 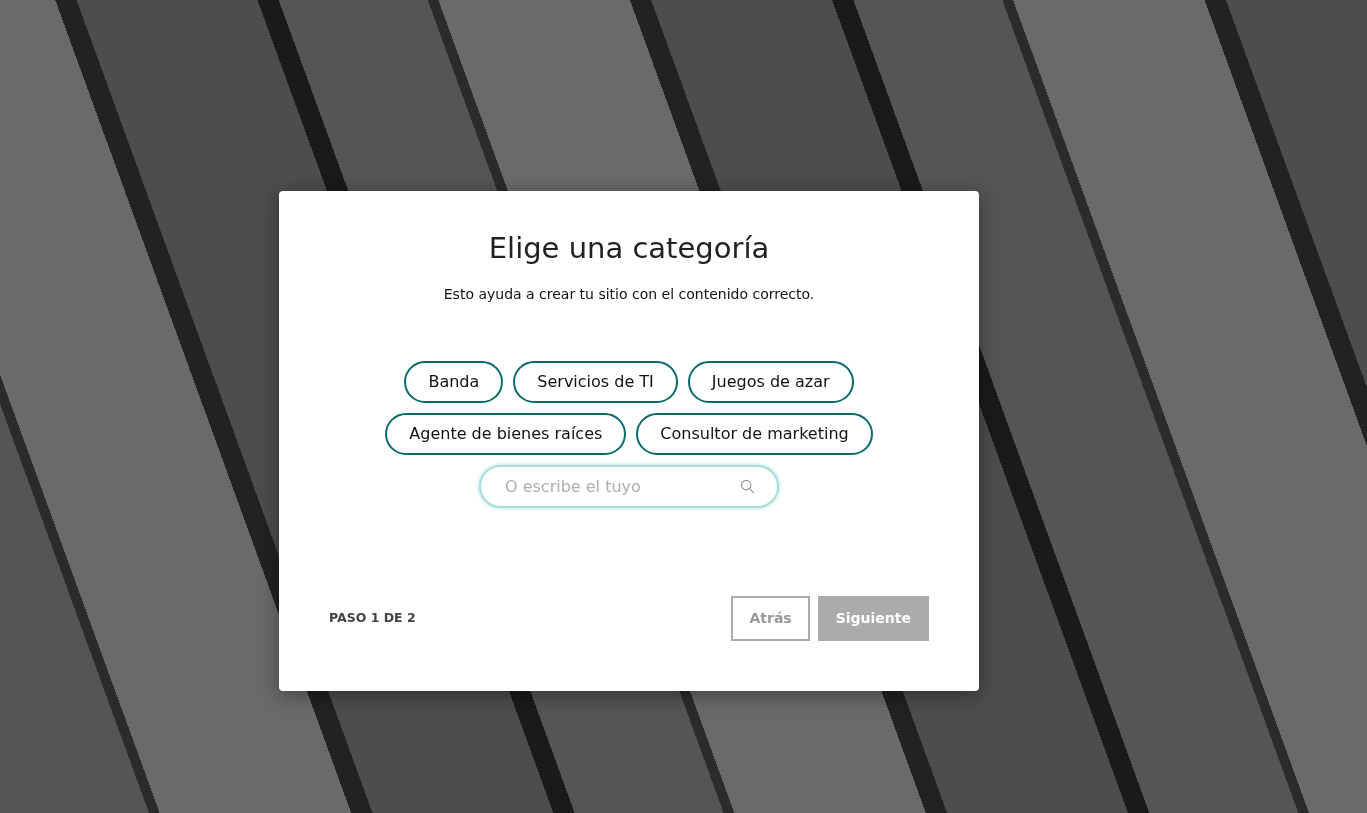 What do you see at coordinates (629, 248) in the screenshot?
I see `dialog-title: Elige una categoría` at bounding box center [629, 248].